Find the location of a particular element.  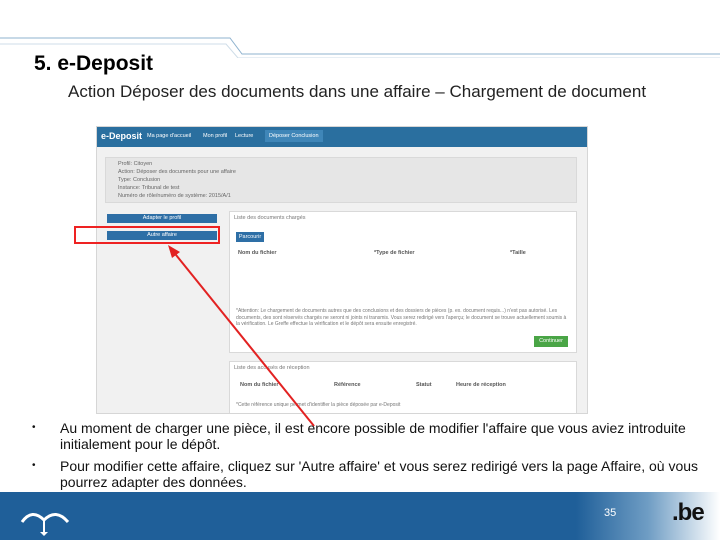

page-number: 35 is located at coordinates (610, 513).